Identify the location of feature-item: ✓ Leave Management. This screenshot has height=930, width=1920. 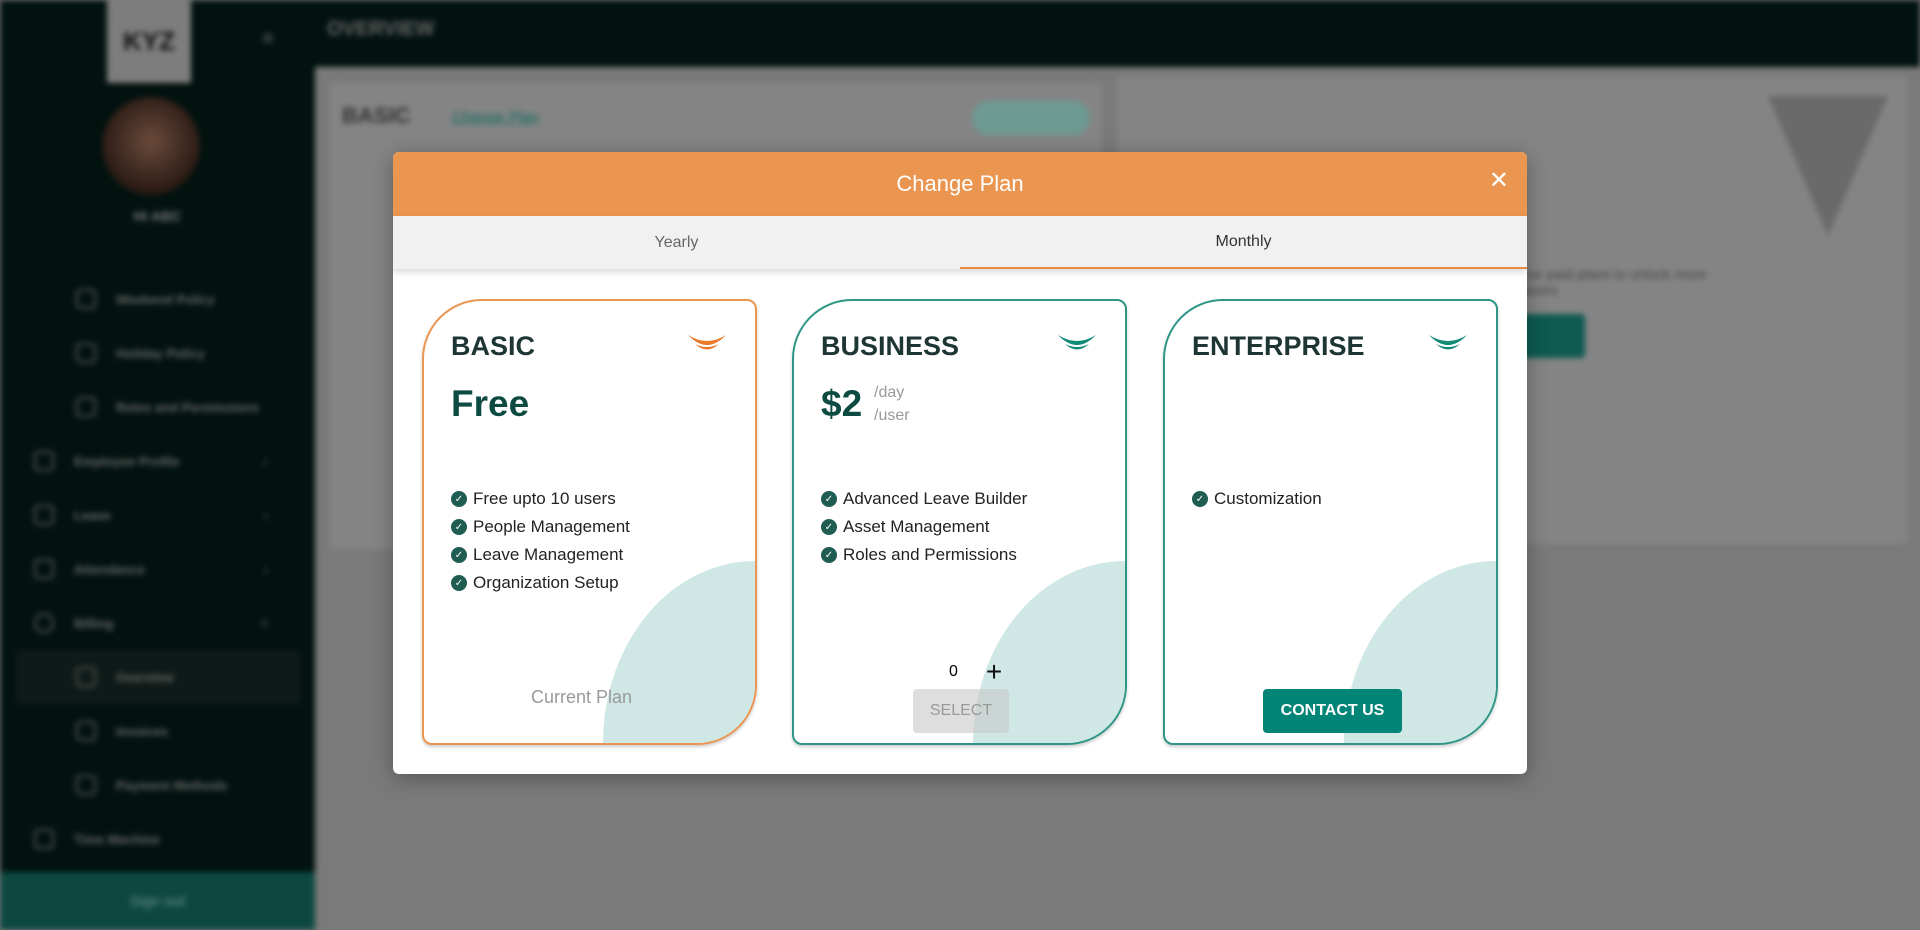
(540, 555).